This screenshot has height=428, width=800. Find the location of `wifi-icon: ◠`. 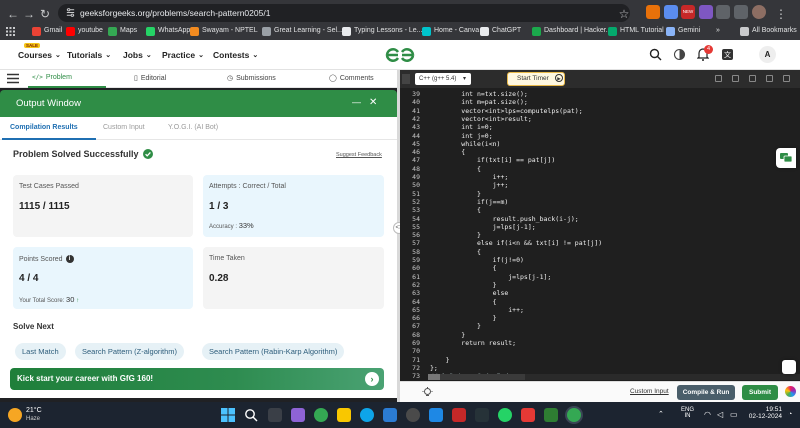

wifi-icon: ◠ is located at coordinates (707, 414).